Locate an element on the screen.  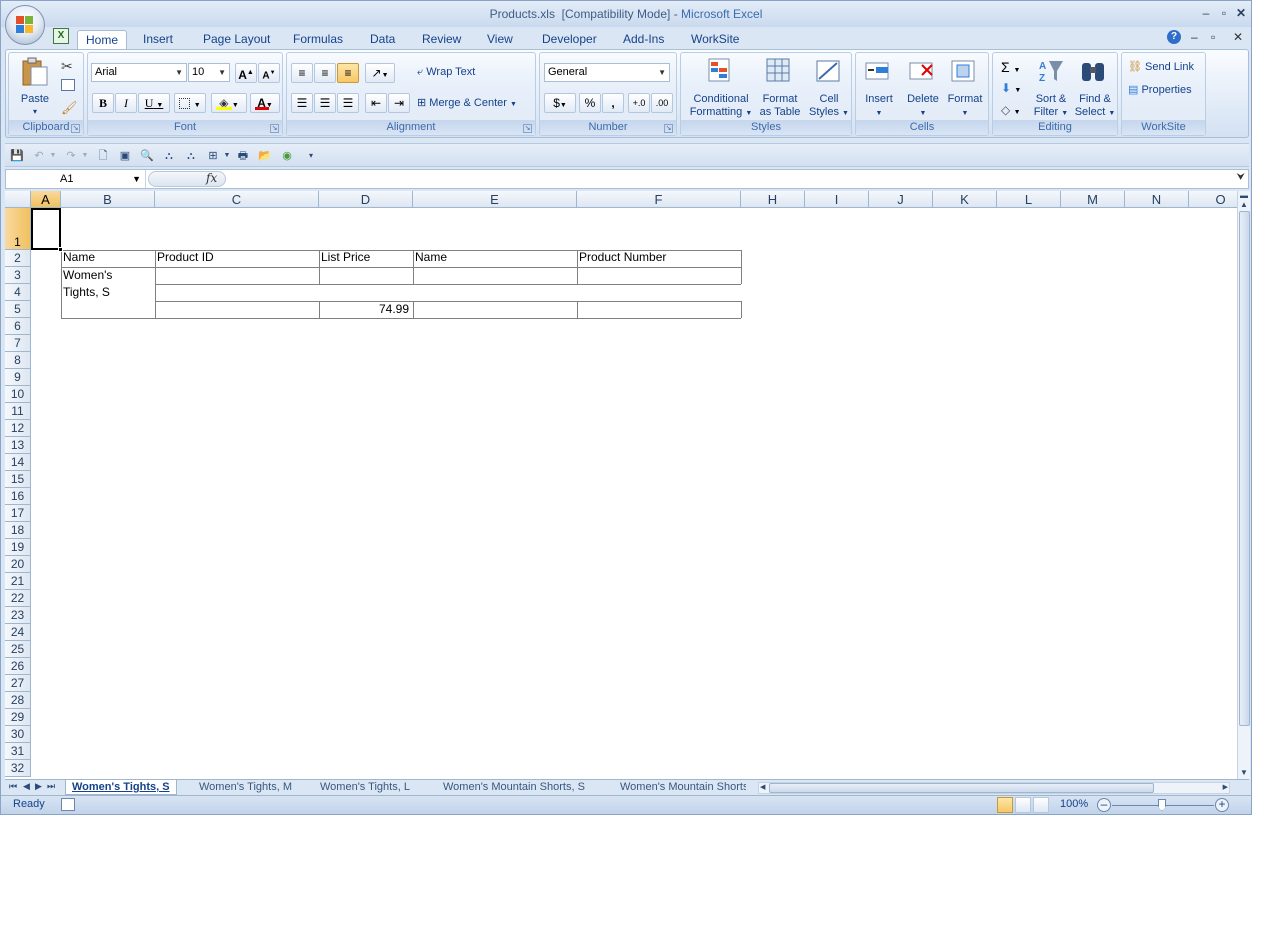
align-top-button: ≡ is located at coordinates (302, 73).